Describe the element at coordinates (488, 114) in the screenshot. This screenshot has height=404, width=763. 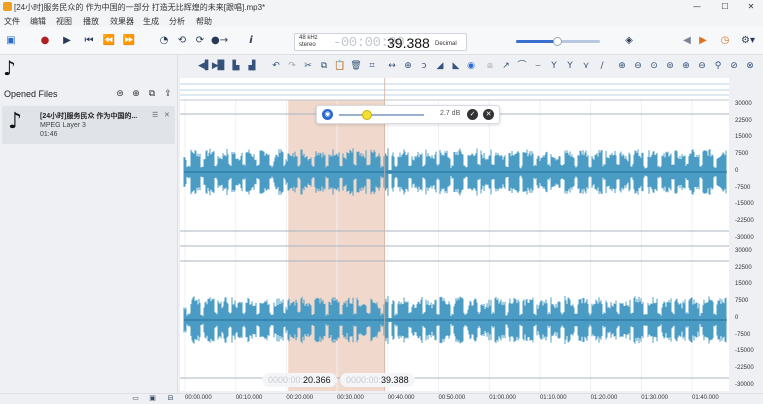
I see `cancel-icon: ✕` at that location.